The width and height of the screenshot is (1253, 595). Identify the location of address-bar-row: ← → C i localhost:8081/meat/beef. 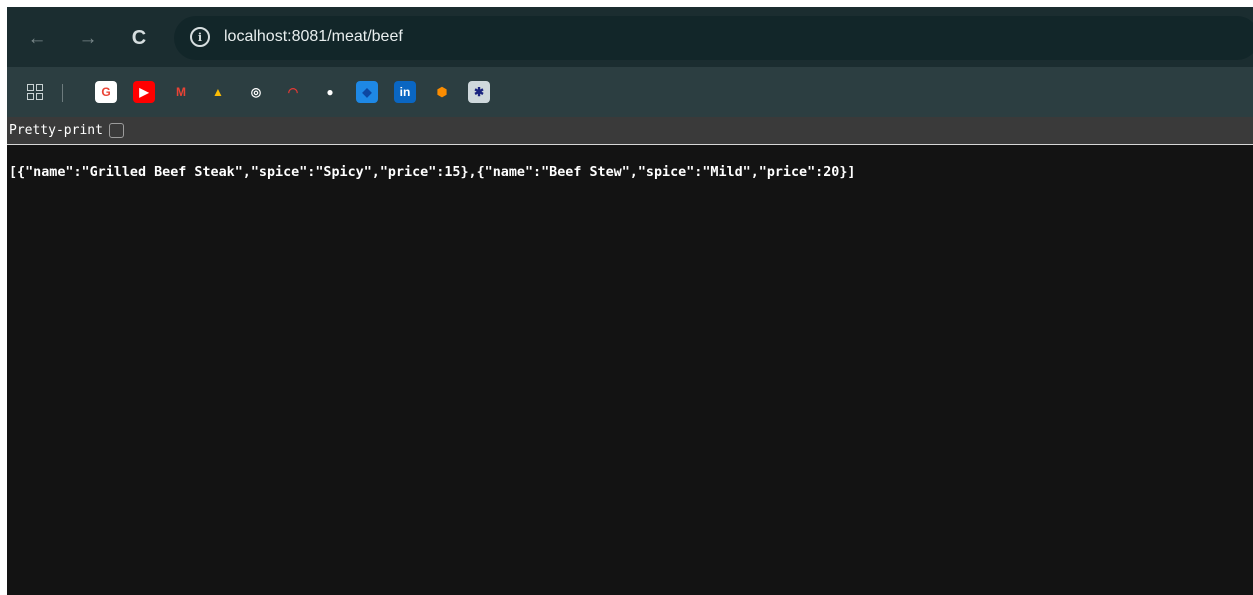
(630, 37).